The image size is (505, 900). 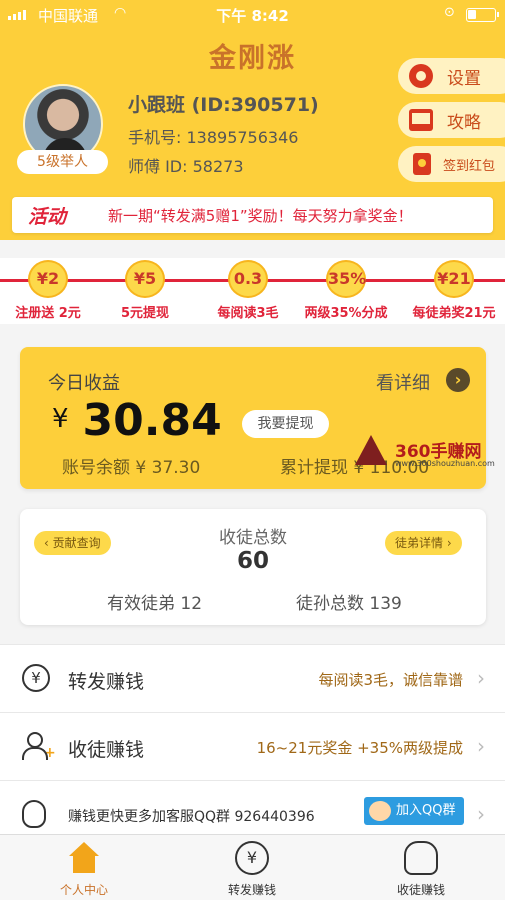 I want to click on tab-label: 转发赚钱, so click(x=251, y=890).